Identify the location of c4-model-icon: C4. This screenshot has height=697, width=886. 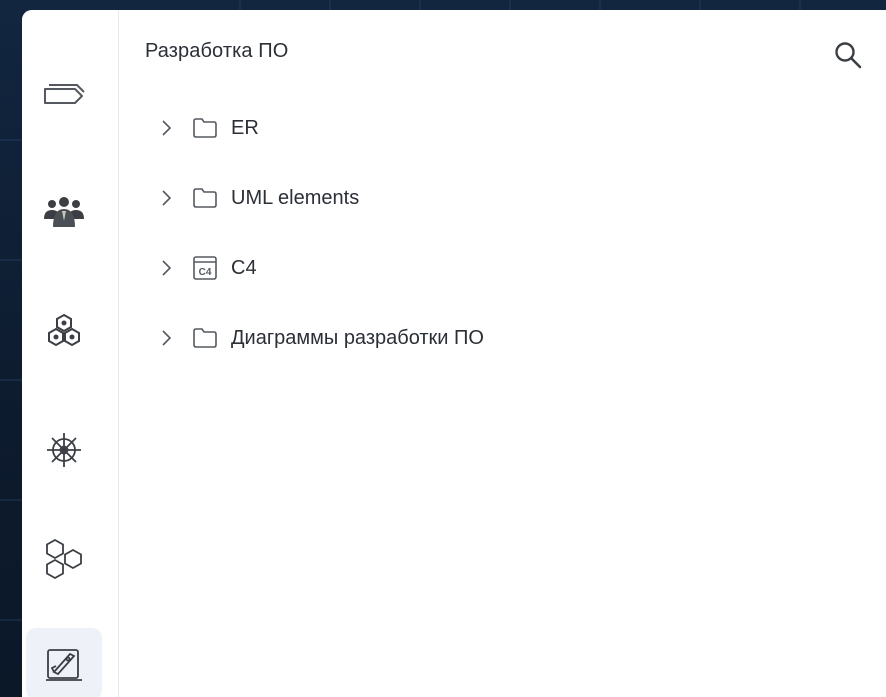
(205, 268).